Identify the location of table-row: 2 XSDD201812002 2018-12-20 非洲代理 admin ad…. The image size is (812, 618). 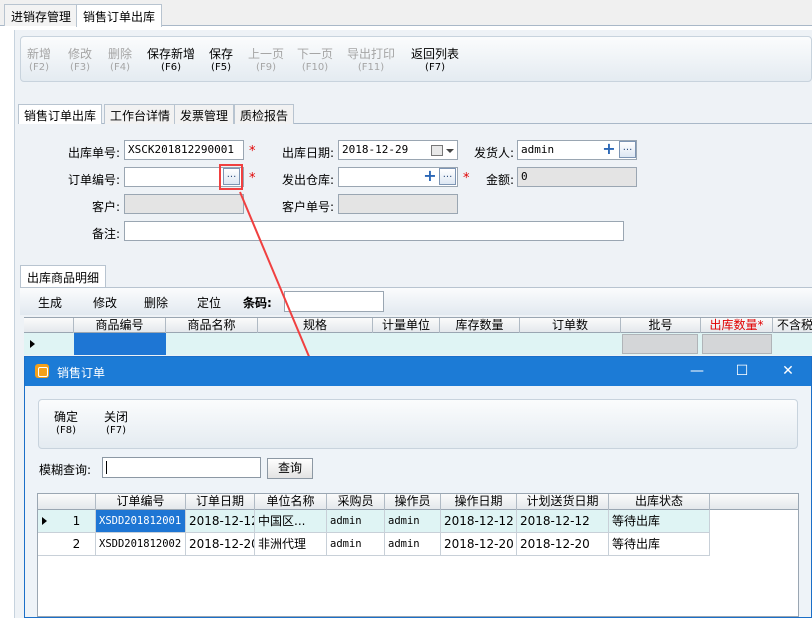
(374, 544).